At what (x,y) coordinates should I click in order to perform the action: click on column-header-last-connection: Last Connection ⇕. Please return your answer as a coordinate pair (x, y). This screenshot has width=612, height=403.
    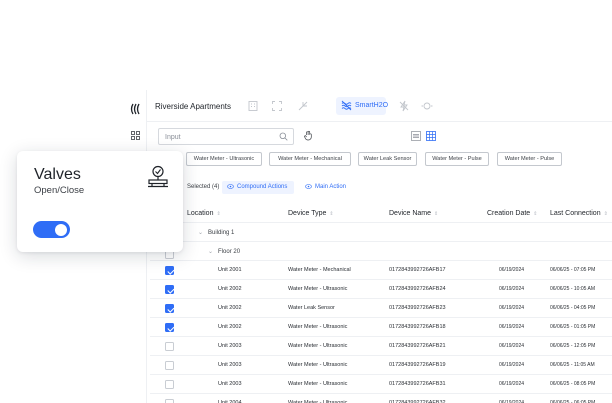
    Looking at the image, I should click on (579, 213).